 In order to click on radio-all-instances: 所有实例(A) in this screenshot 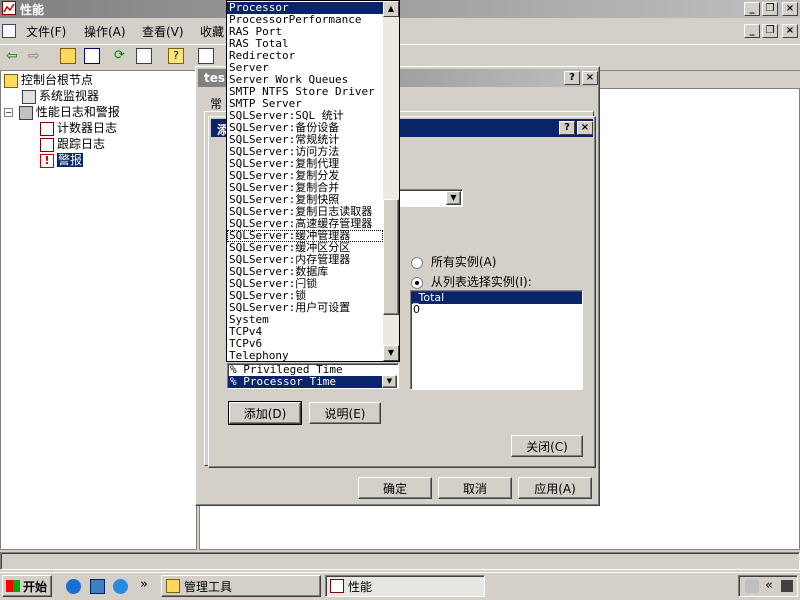, I will do `click(453, 261)`.